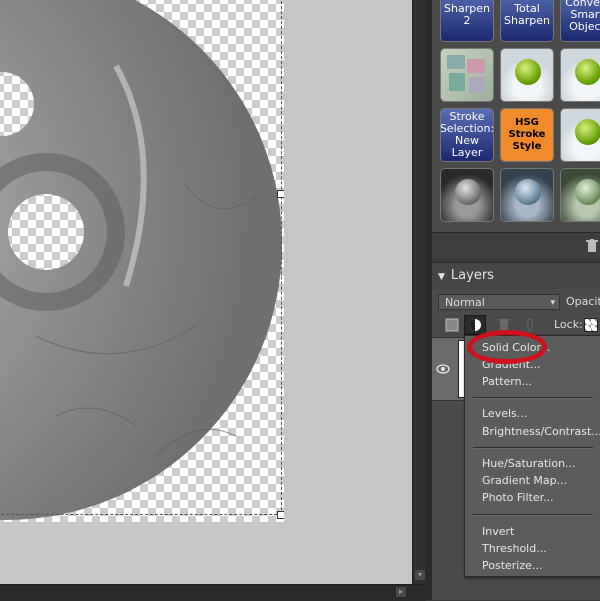  I want to click on vertical-scrollbar: ▾, so click(419, 292).